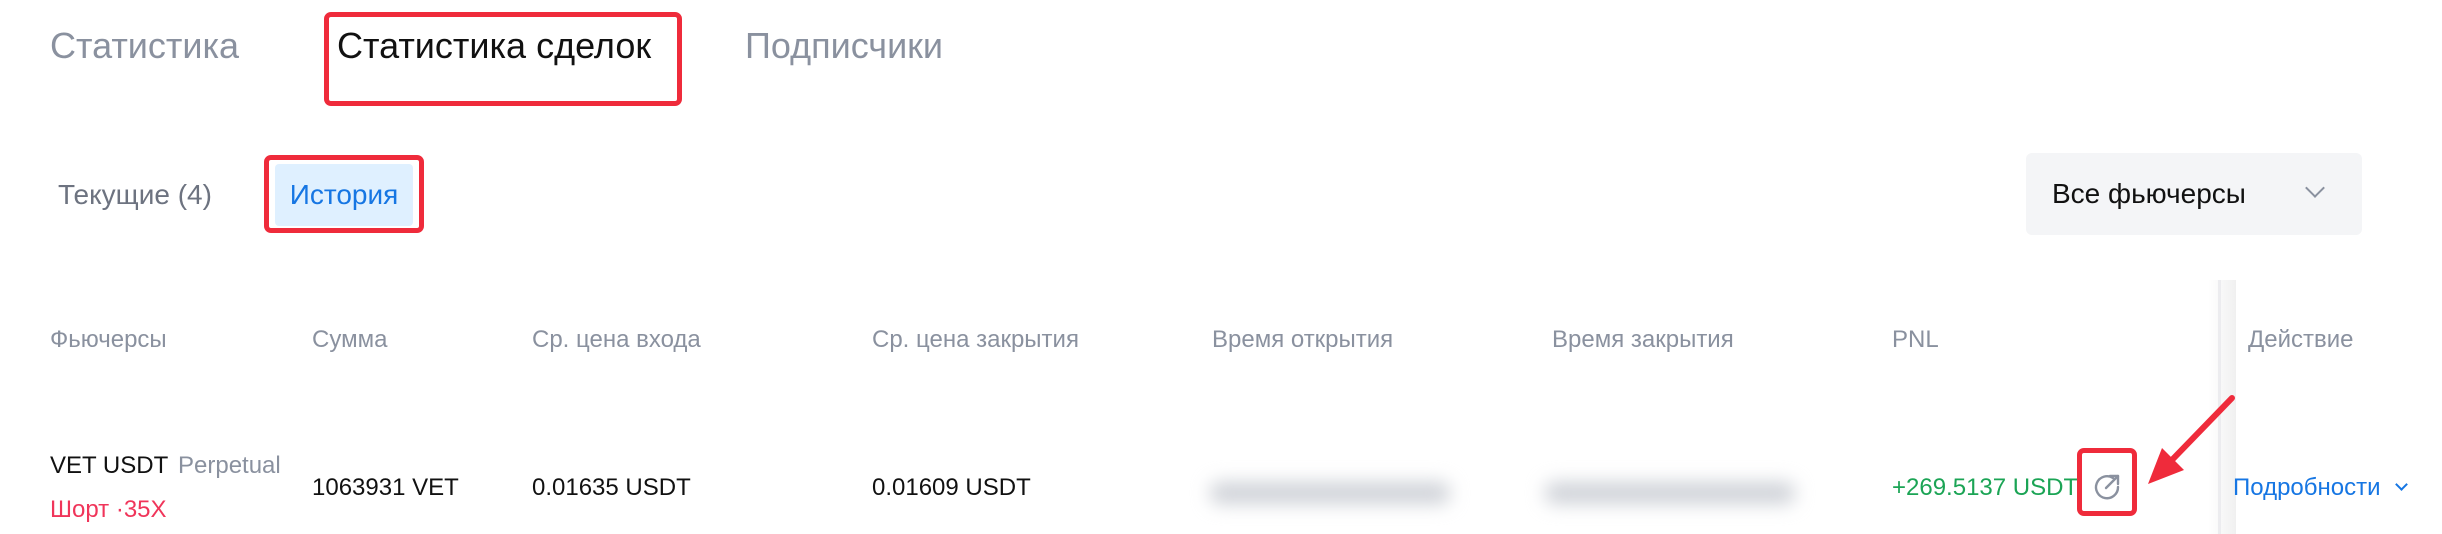 Image resolution: width=2442 pixels, height=534 pixels. I want to click on row-close-time-redacted, so click(1670, 493).